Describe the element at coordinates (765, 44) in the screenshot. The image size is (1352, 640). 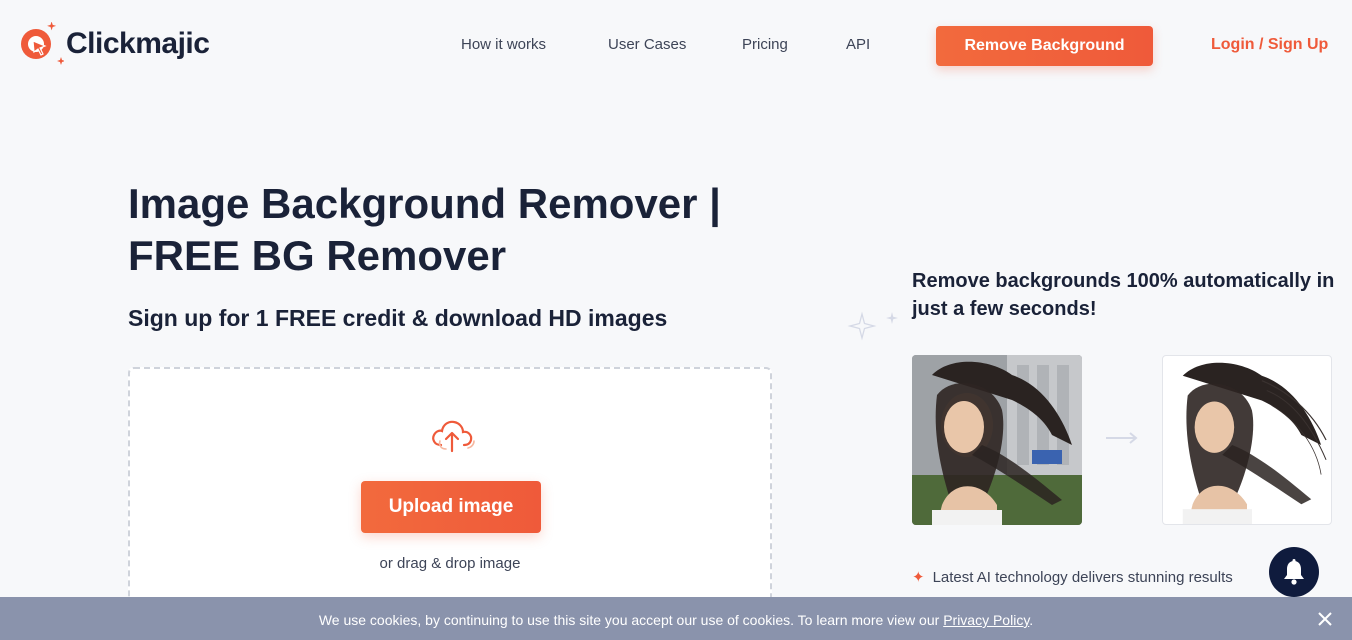
I see `nav-pricing: Pricing` at that location.